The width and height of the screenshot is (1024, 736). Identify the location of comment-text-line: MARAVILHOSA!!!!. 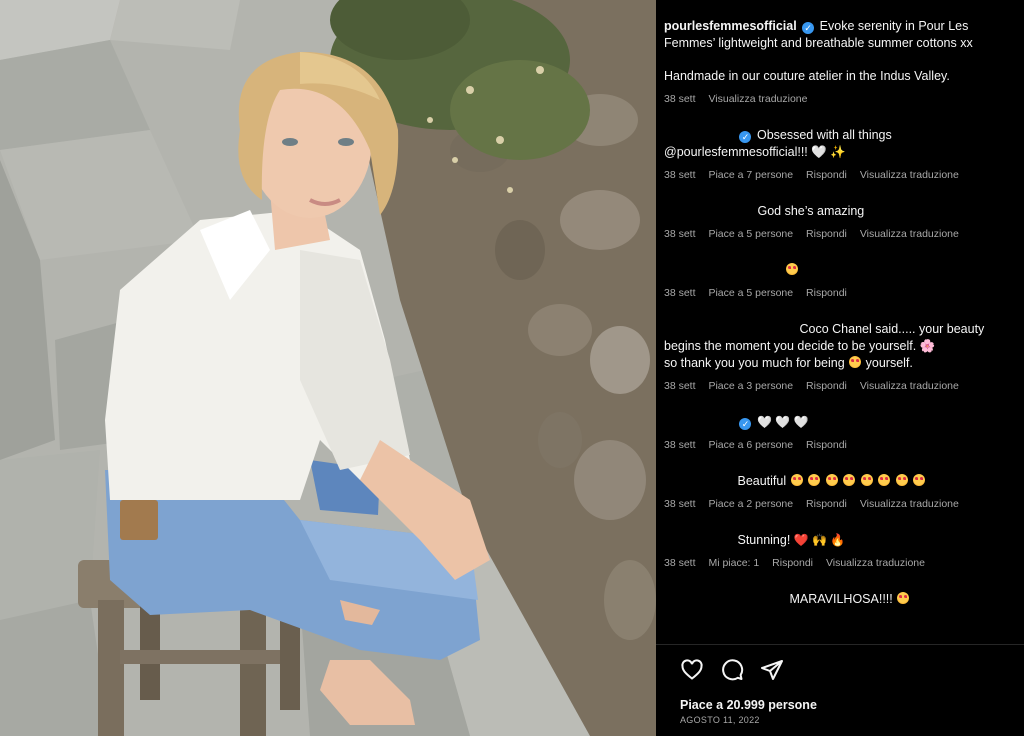
(841, 599).